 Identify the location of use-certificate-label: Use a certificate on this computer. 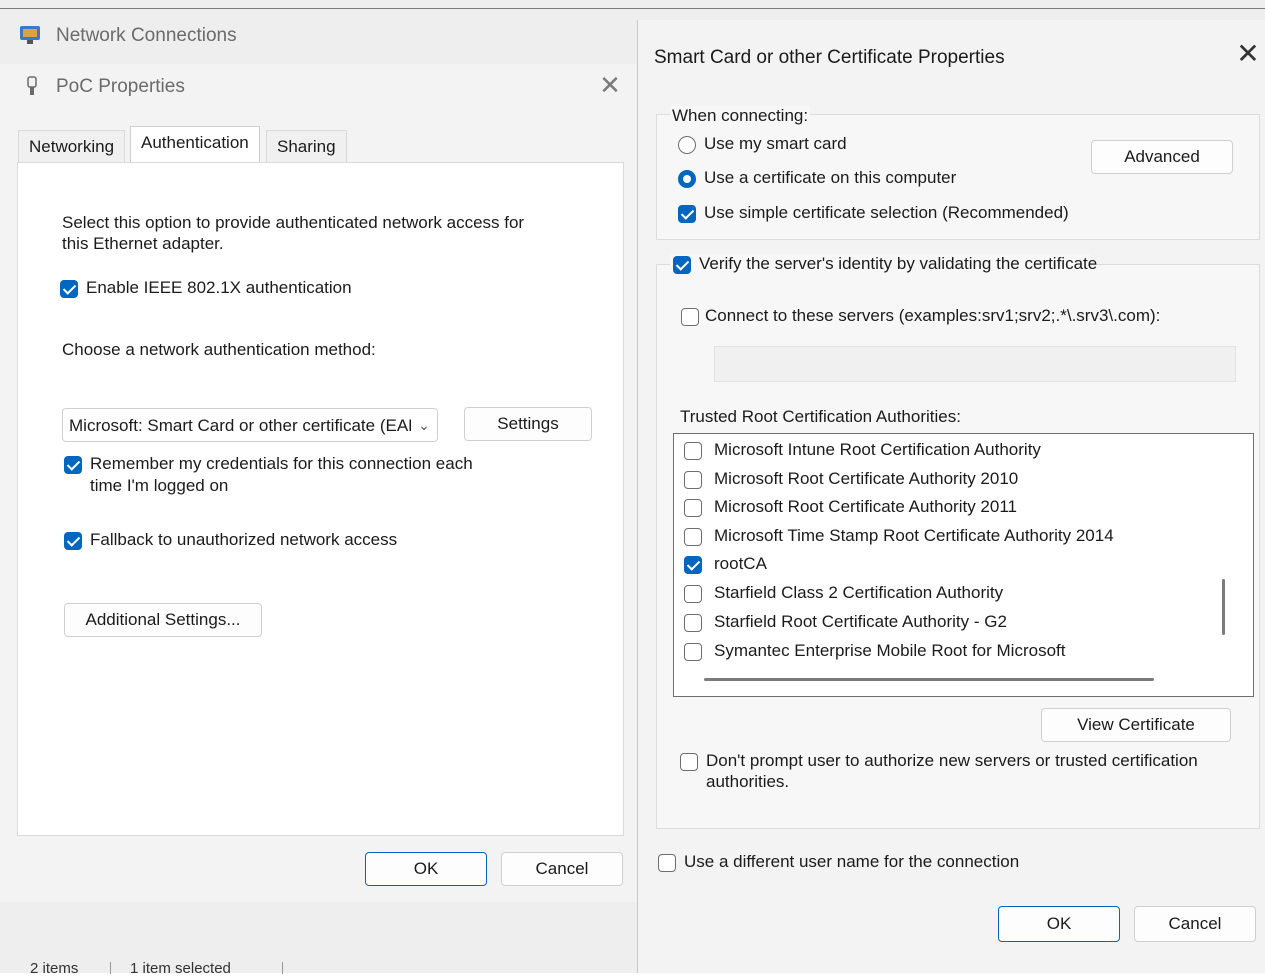
(830, 177).